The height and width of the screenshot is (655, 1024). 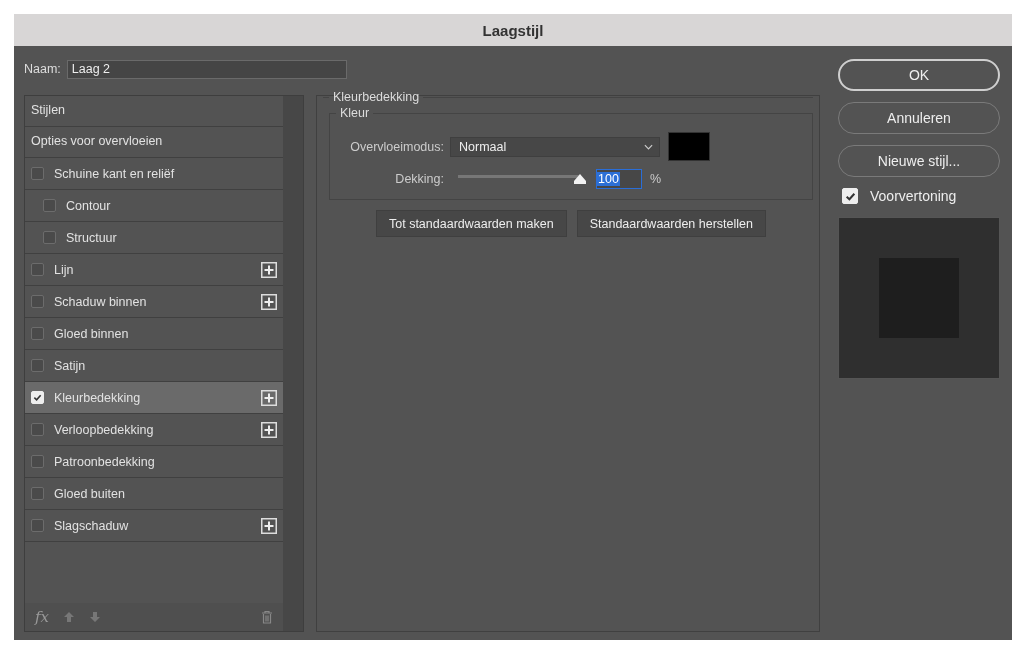 What do you see at coordinates (376, 97) in the screenshot?
I see `section-title: Kleurbedekking` at bounding box center [376, 97].